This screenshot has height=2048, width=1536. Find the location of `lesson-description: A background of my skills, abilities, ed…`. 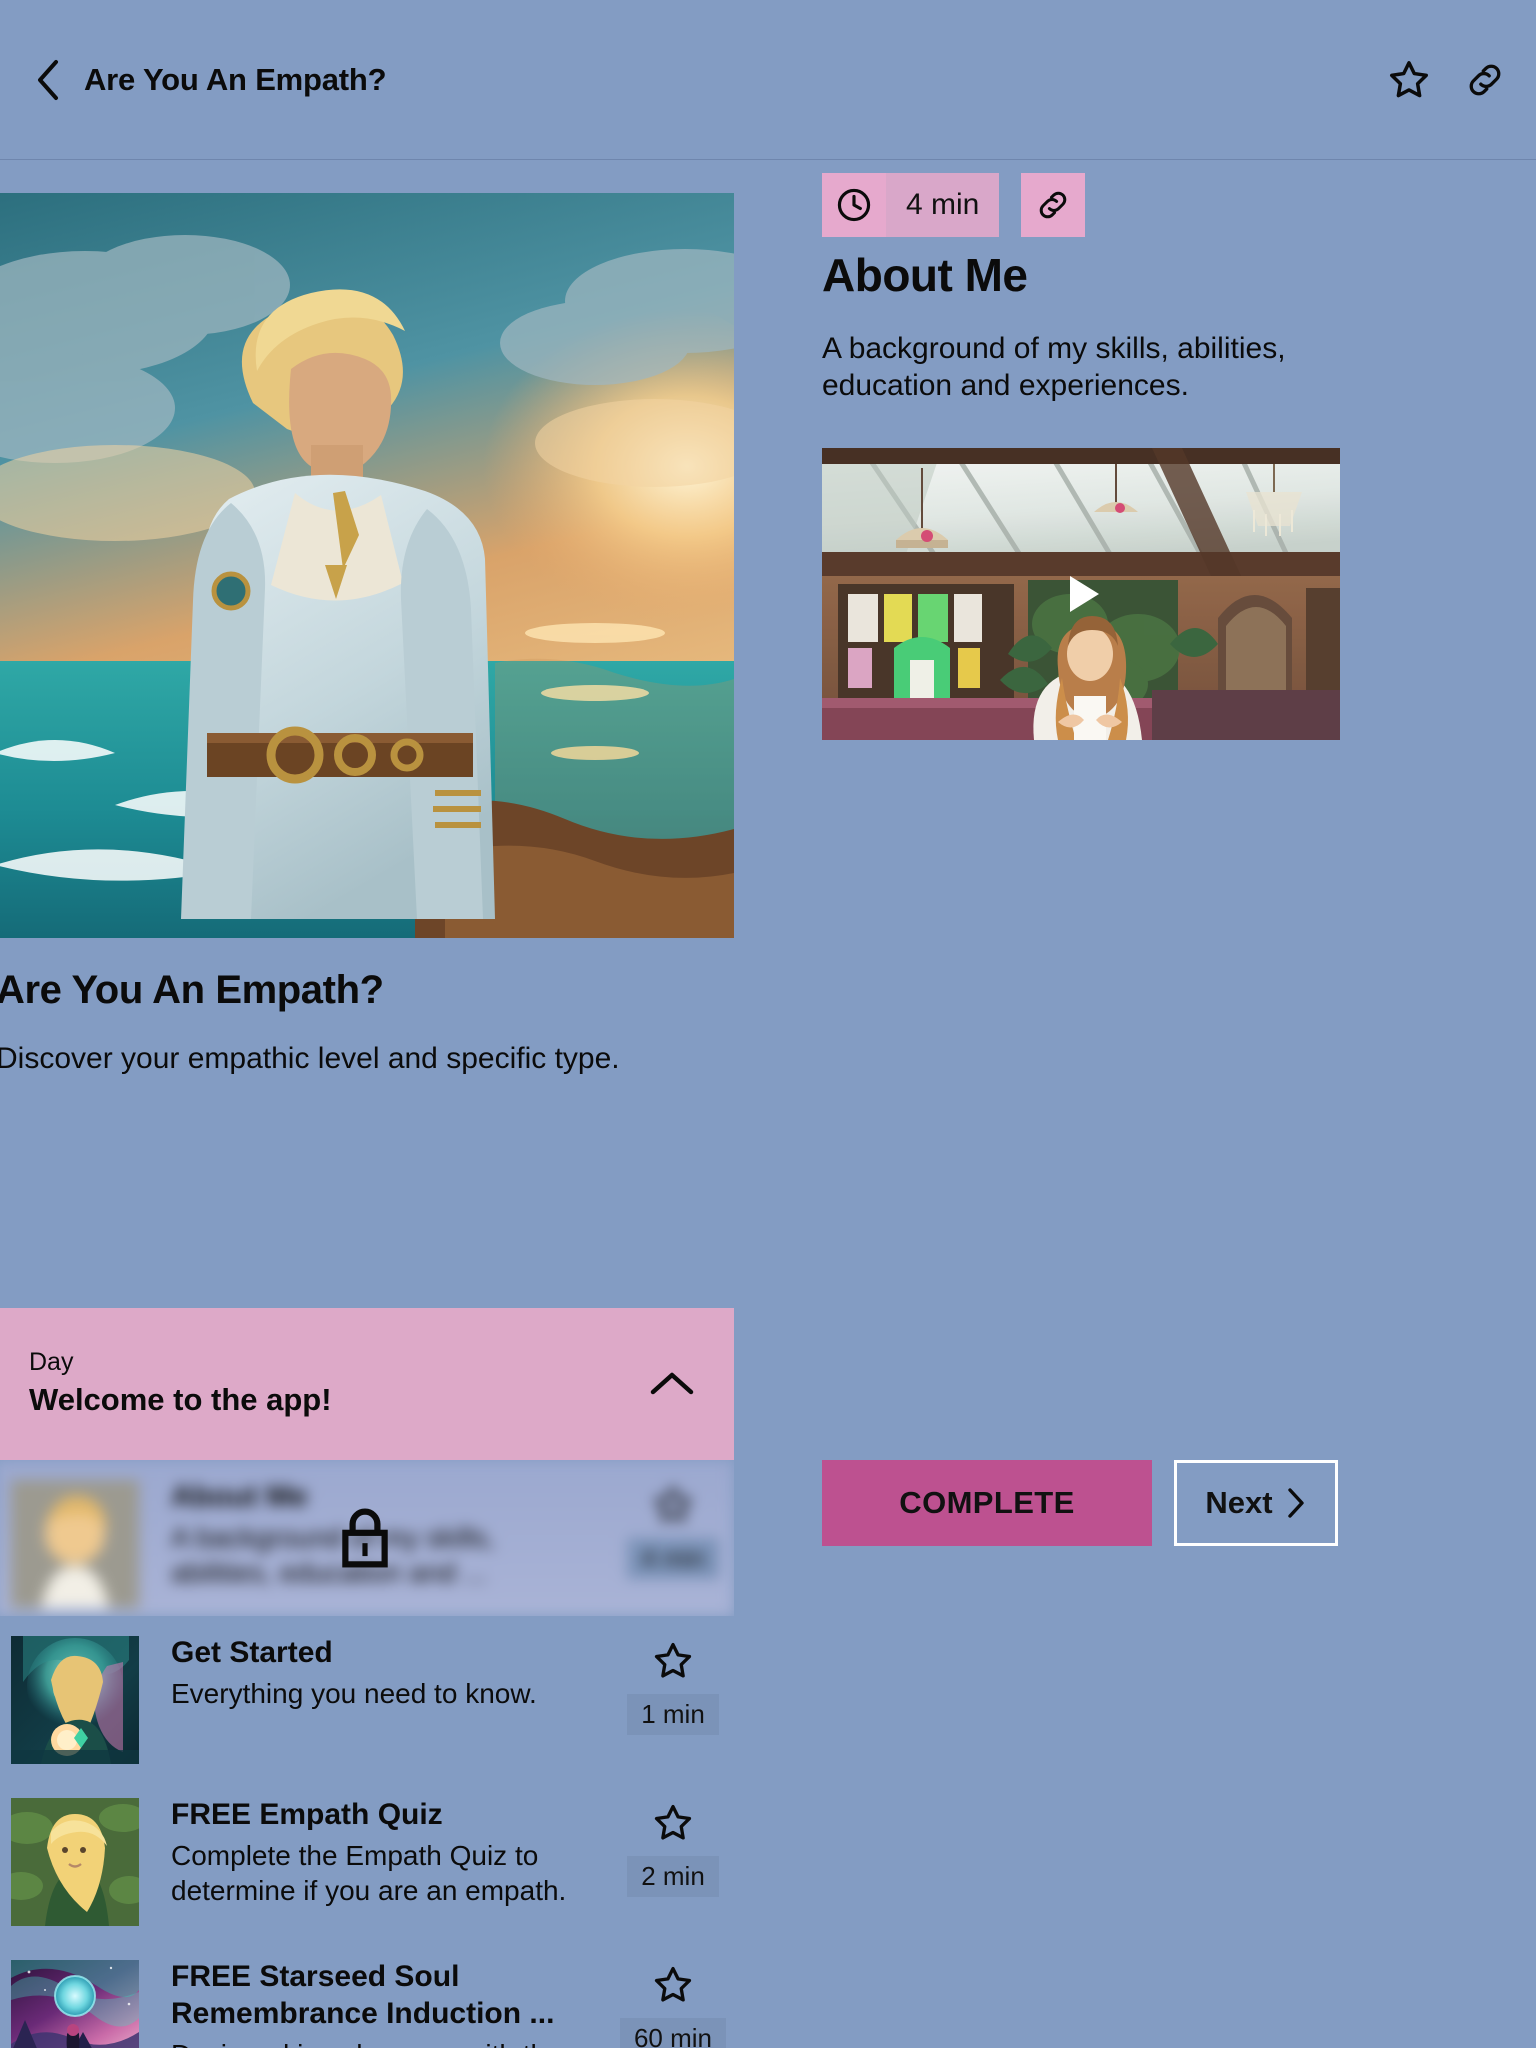

lesson-description: A background of my skills, abilities, ed… is located at coordinates (333, 1555).